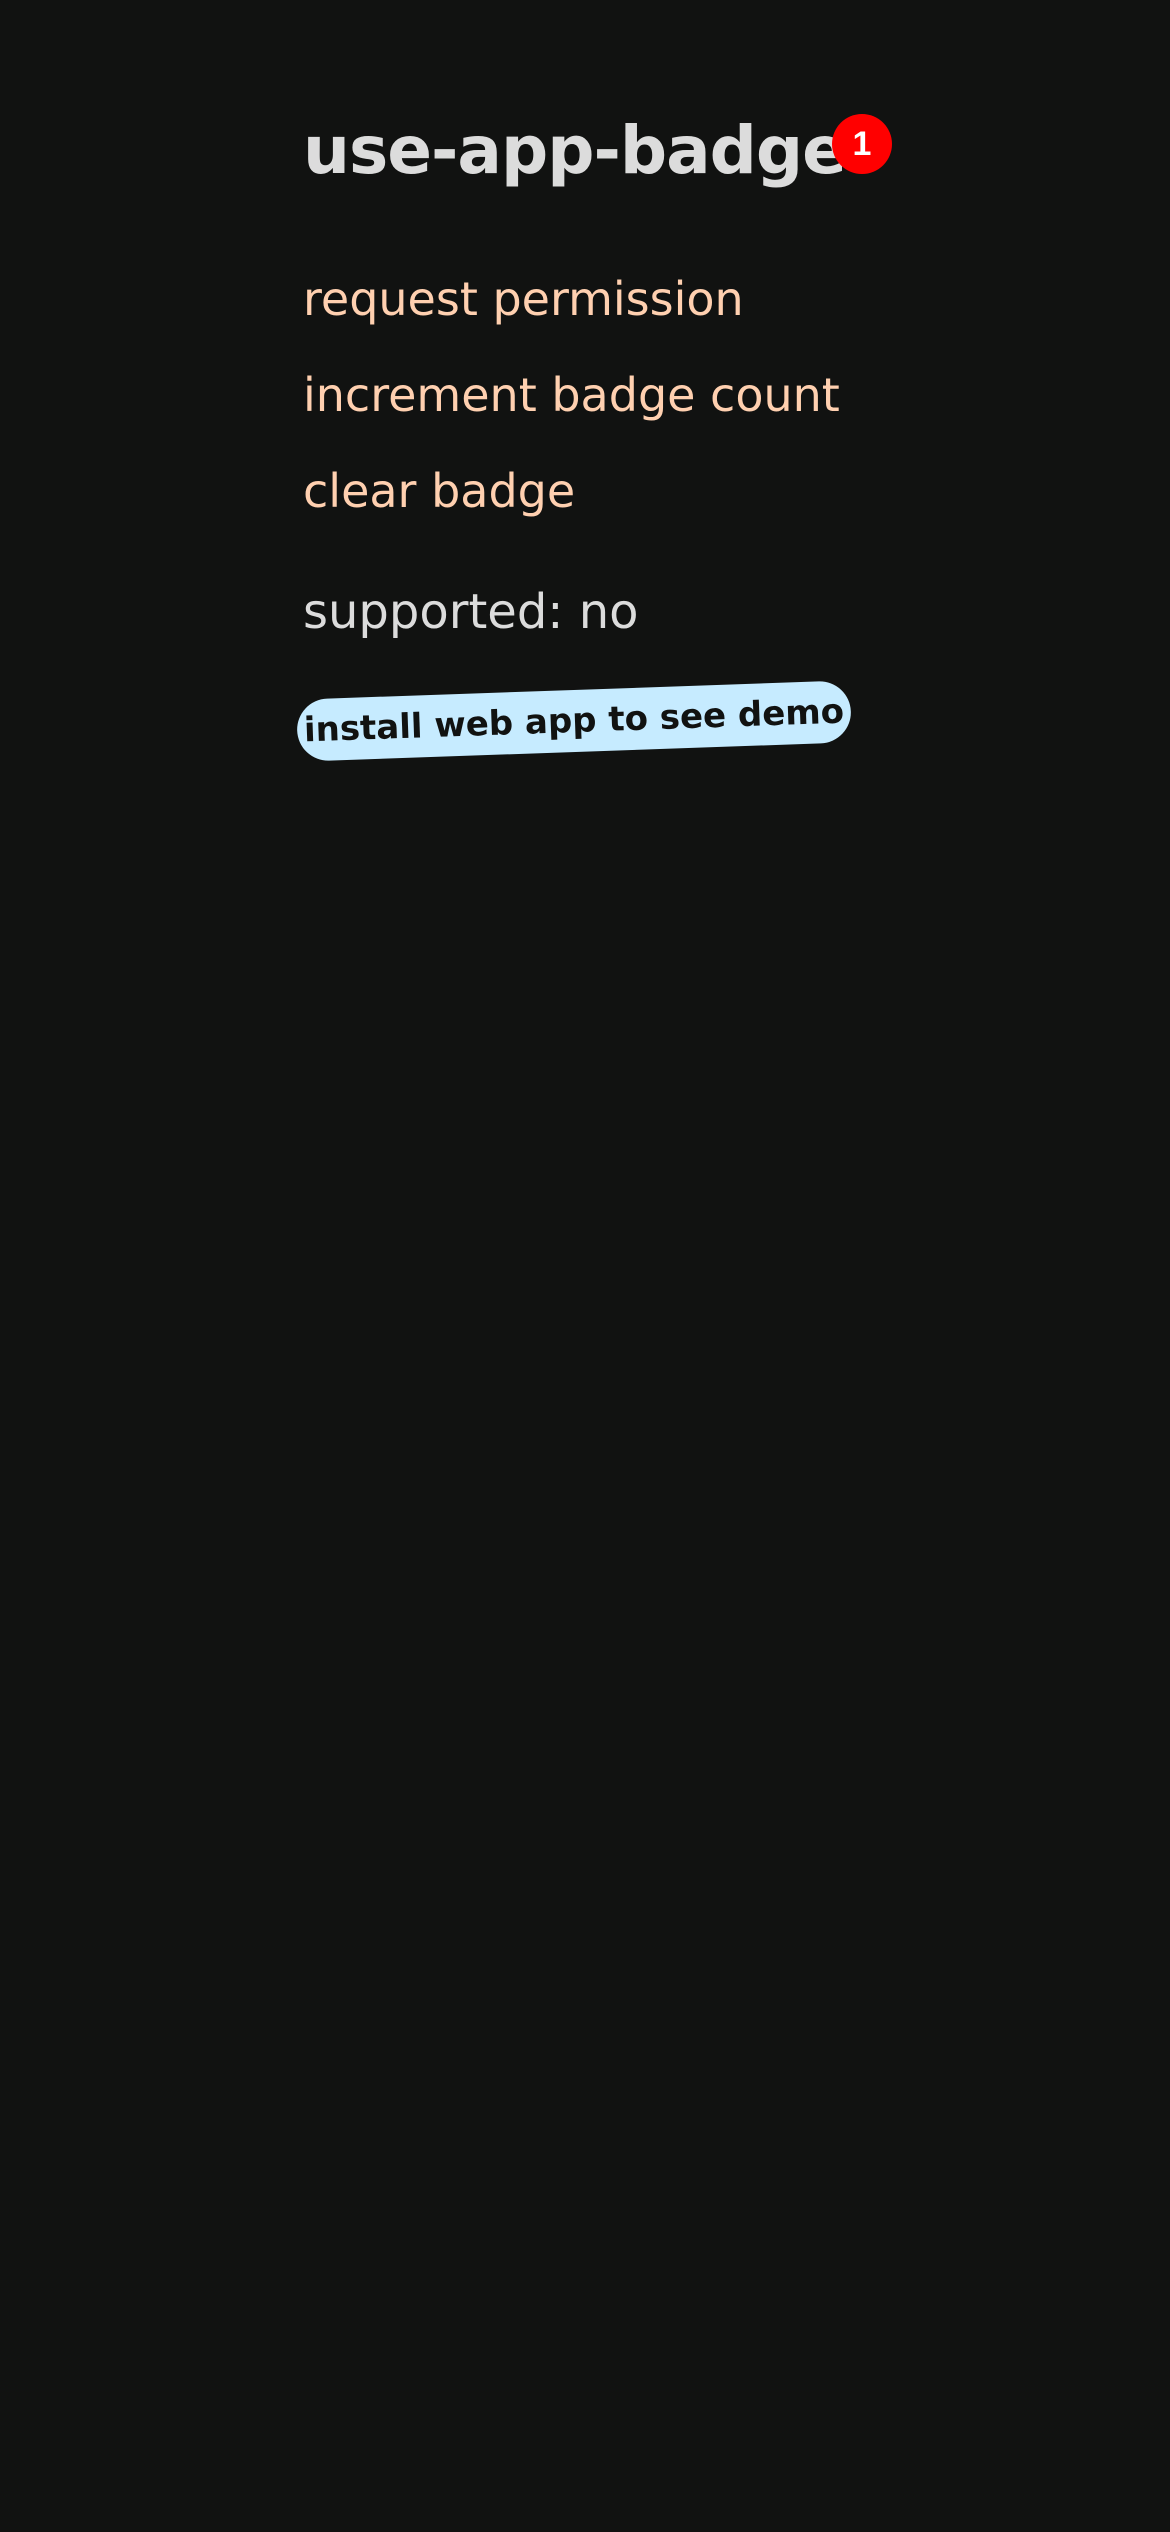  What do you see at coordinates (523, 299) in the screenshot?
I see `request-permission-button: request permission` at bounding box center [523, 299].